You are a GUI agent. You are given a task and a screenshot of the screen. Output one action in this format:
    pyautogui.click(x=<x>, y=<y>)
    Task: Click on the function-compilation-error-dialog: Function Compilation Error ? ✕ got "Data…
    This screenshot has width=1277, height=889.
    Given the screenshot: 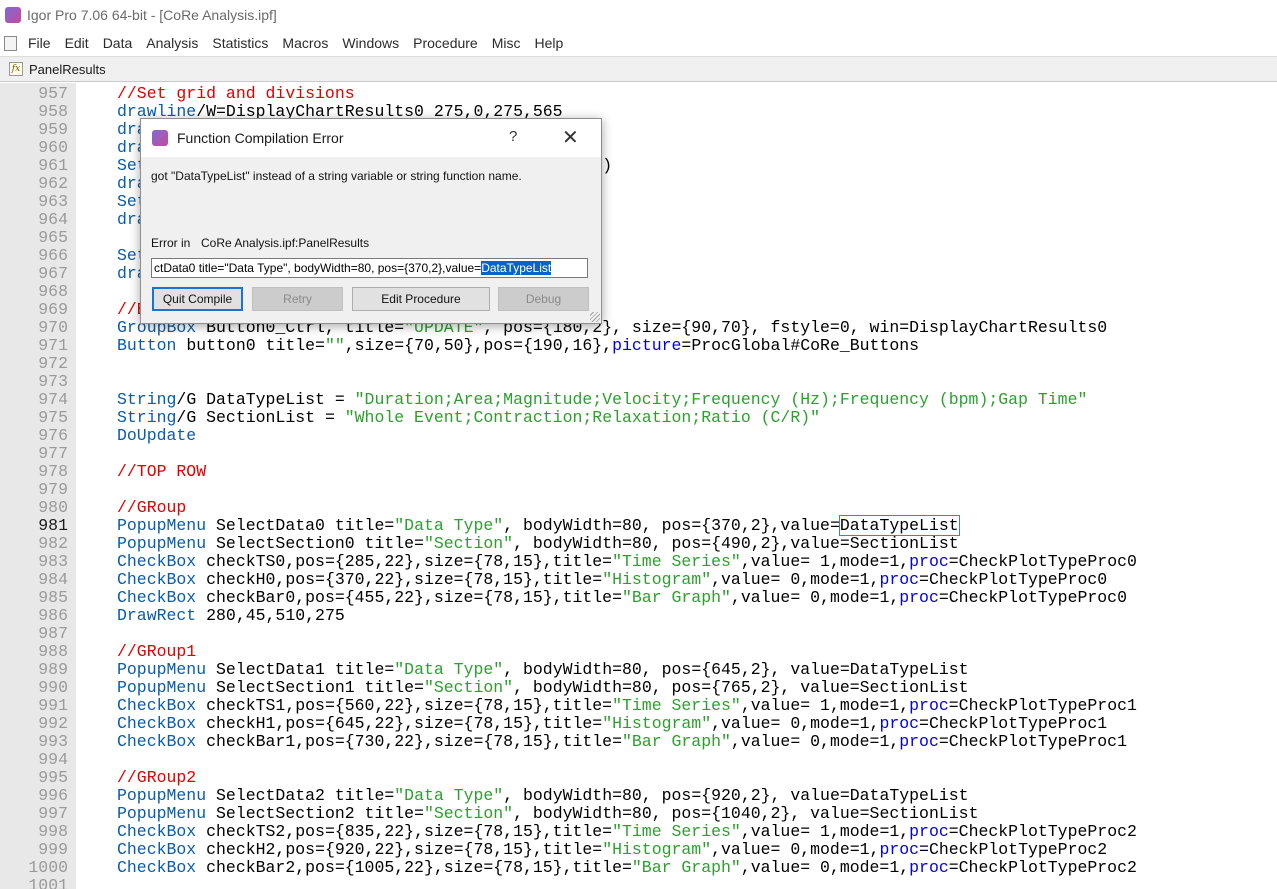 What is the action you would take?
    pyautogui.click(x=371, y=221)
    